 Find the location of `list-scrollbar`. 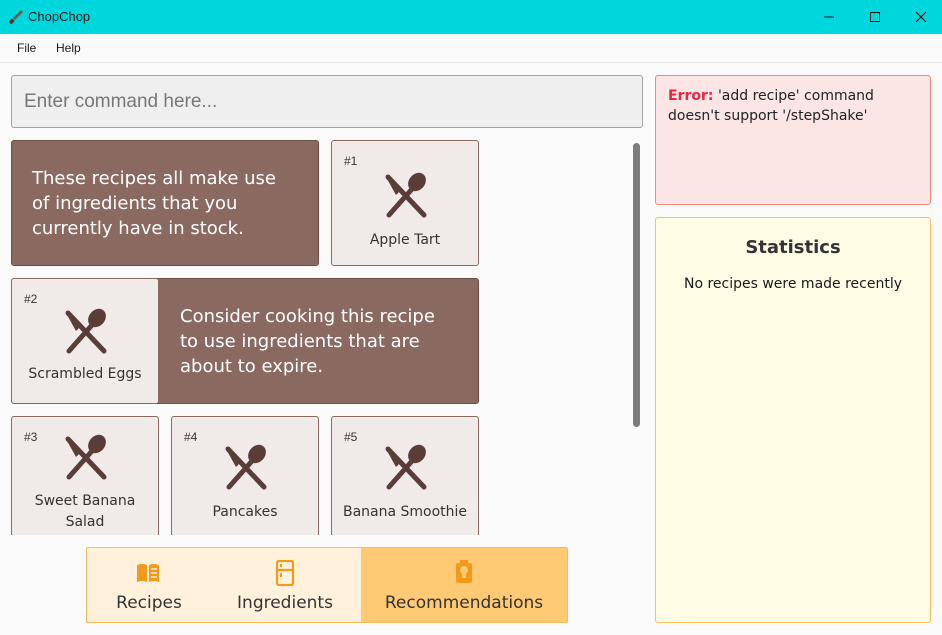

list-scrollbar is located at coordinates (636, 285).